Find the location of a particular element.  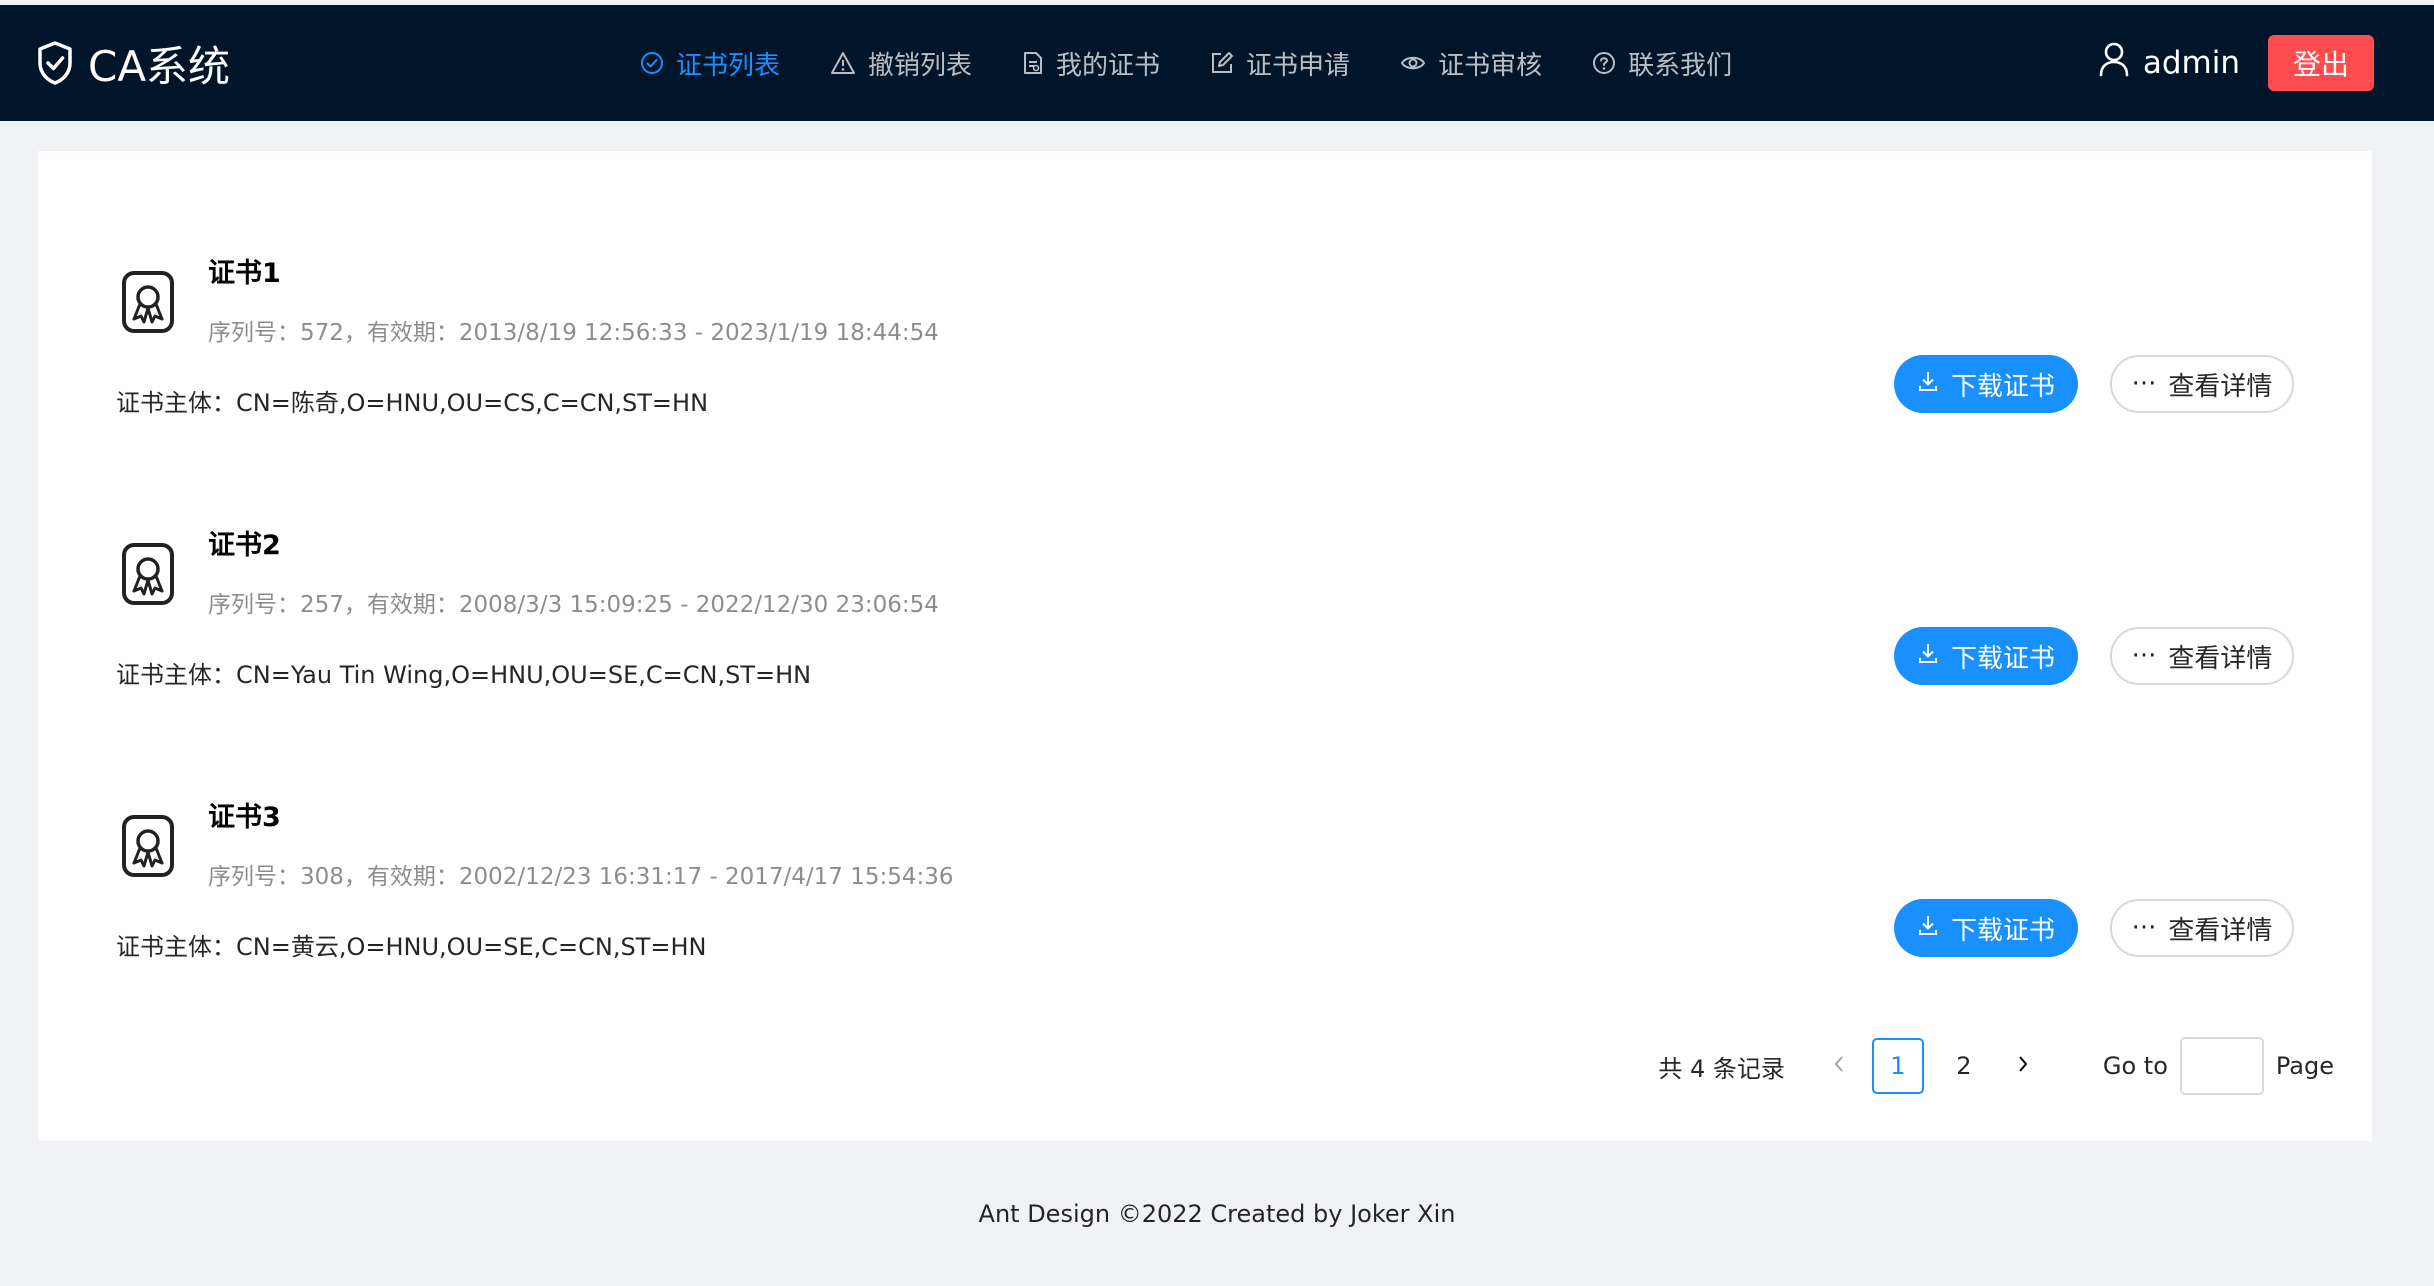

shield-check-icon is located at coordinates (55, 63).